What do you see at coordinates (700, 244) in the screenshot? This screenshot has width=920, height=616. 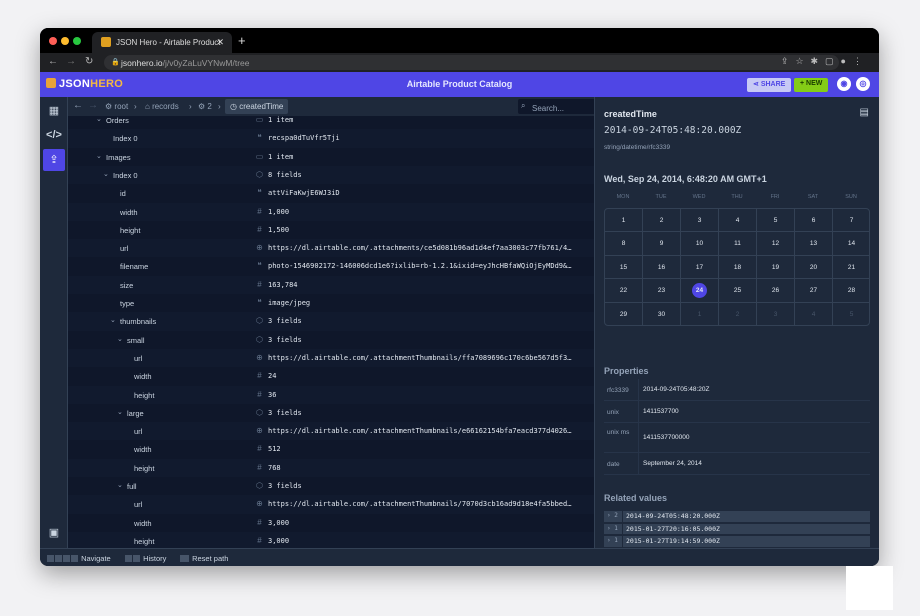 I see `calendar-day: 10` at bounding box center [700, 244].